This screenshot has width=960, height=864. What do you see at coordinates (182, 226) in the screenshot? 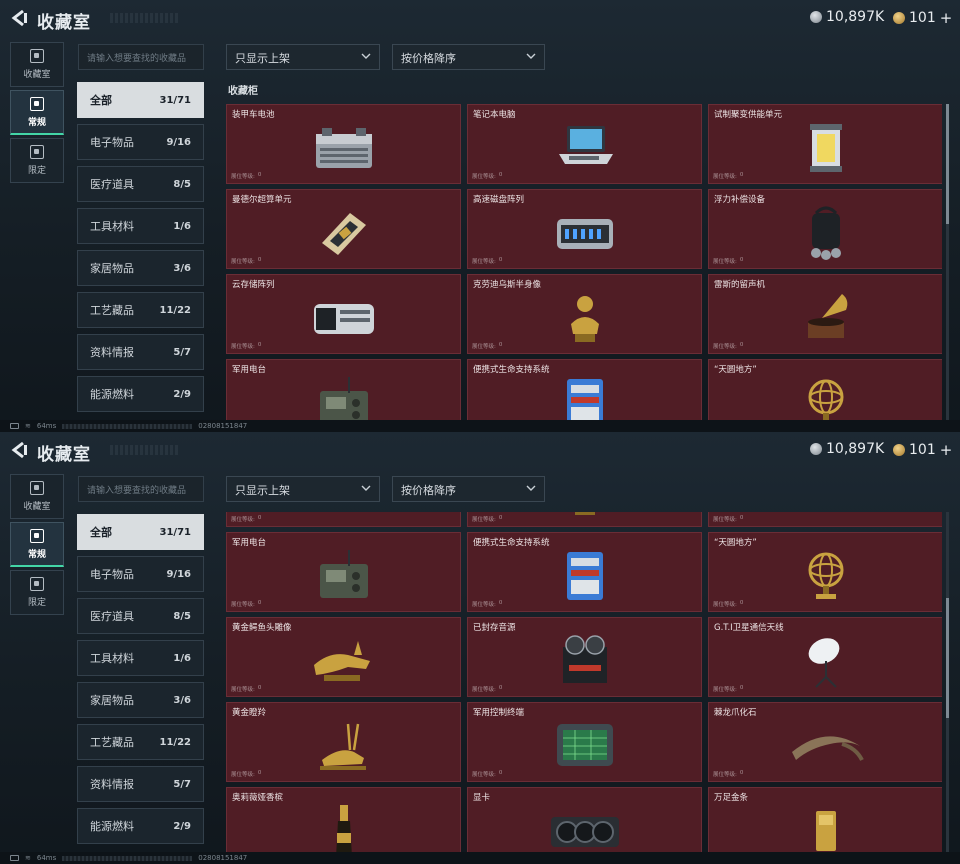
I see `category-count: 1/6` at bounding box center [182, 226].